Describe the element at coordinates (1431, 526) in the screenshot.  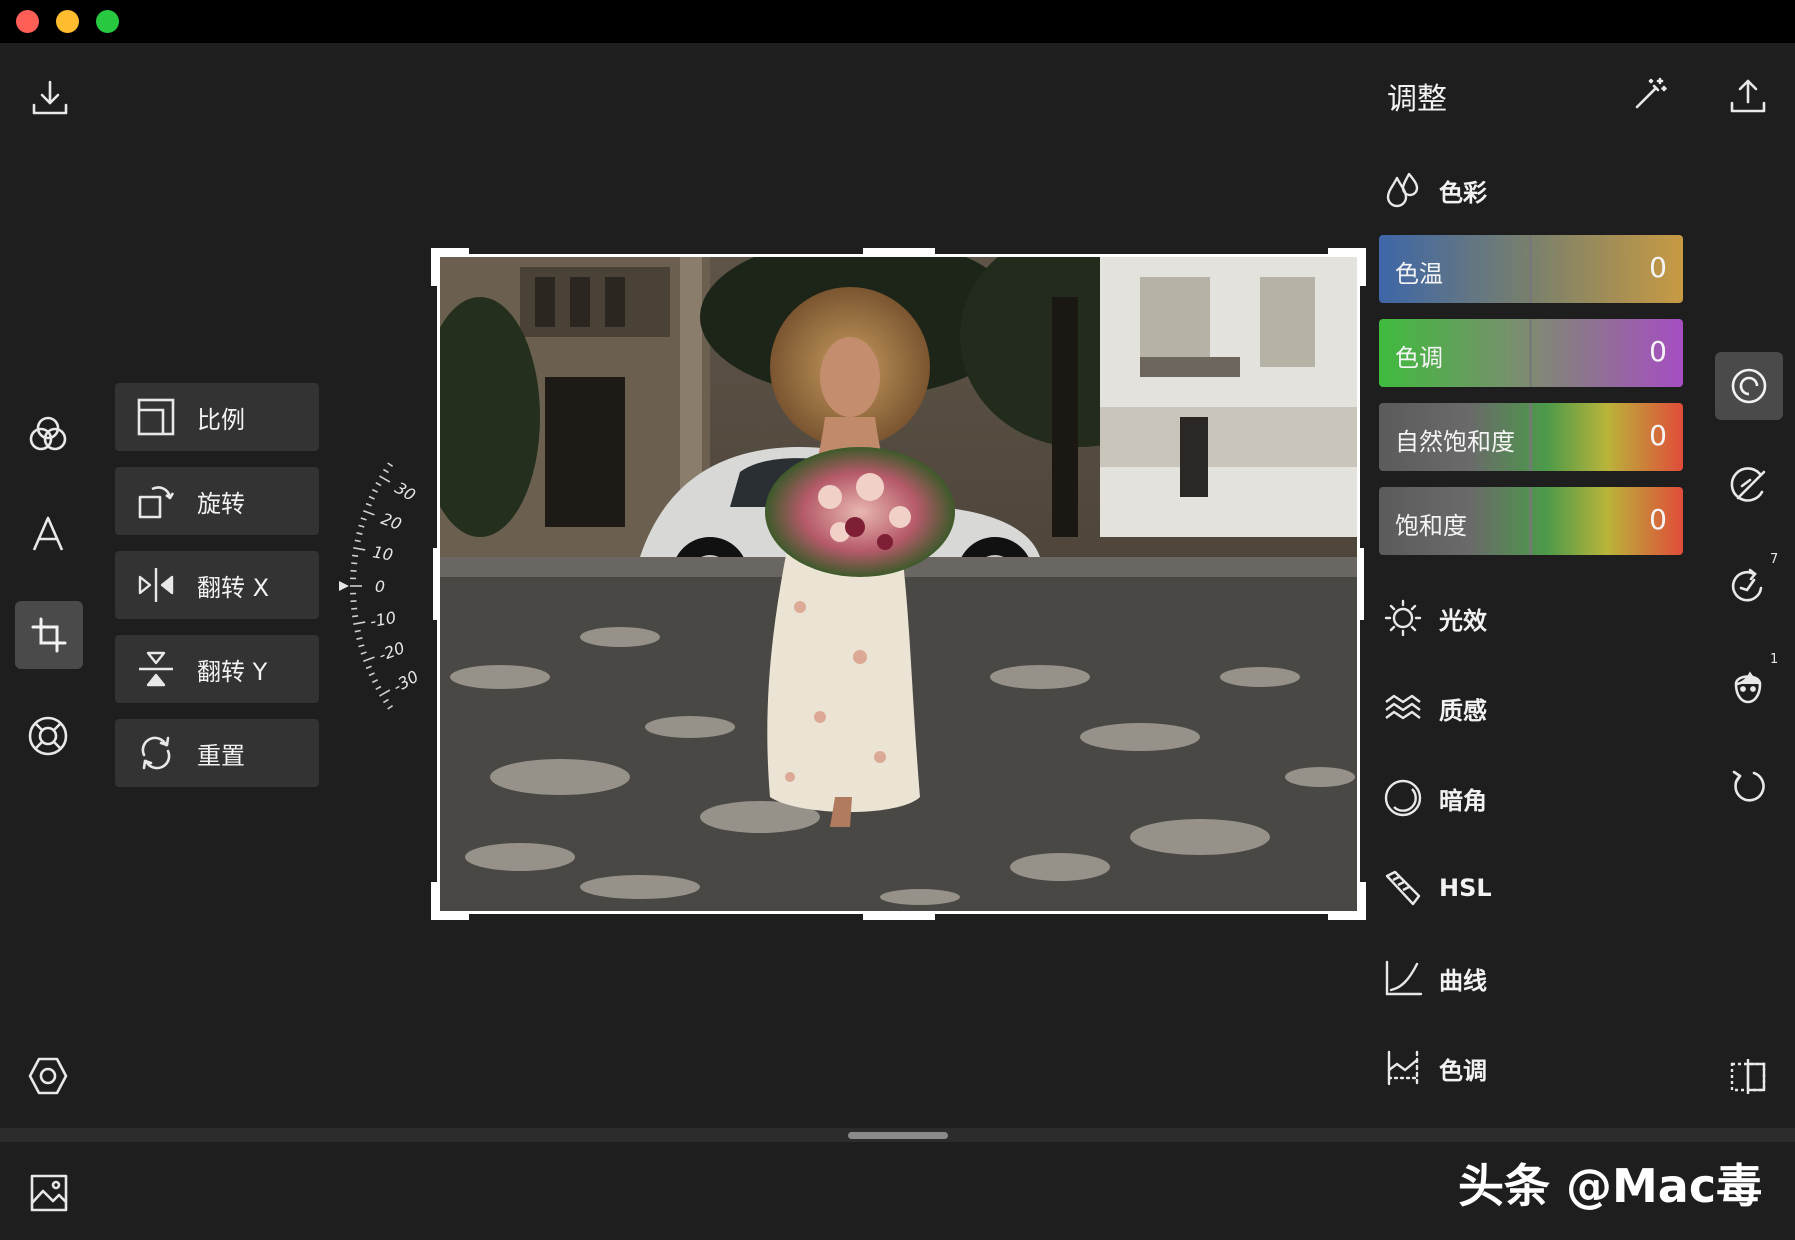
I see `saturation-label: 饱和度` at that location.